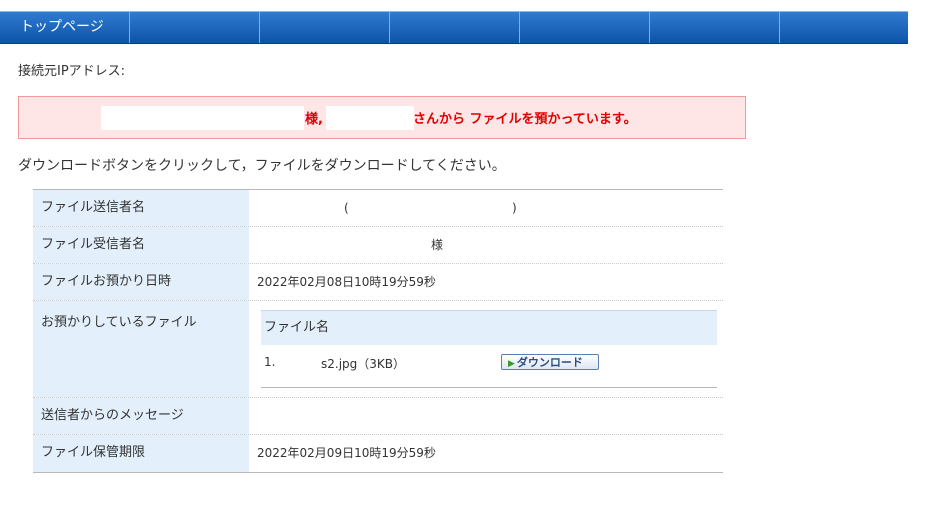 This screenshot has height=525, width=935. I want to click on expiry-row: ファイル保管期限 2022年02月09日10時19分59秒, so click(378, 453).